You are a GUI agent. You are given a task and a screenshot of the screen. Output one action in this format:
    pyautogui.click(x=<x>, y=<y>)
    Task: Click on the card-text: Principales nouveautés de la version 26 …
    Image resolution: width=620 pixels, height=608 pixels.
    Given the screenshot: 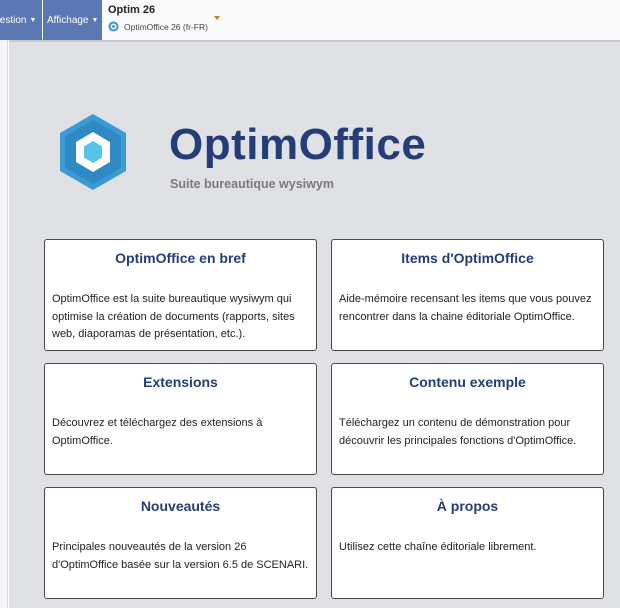 What is the action you would take?
    pyautogui.click(x=180, y=556)
    